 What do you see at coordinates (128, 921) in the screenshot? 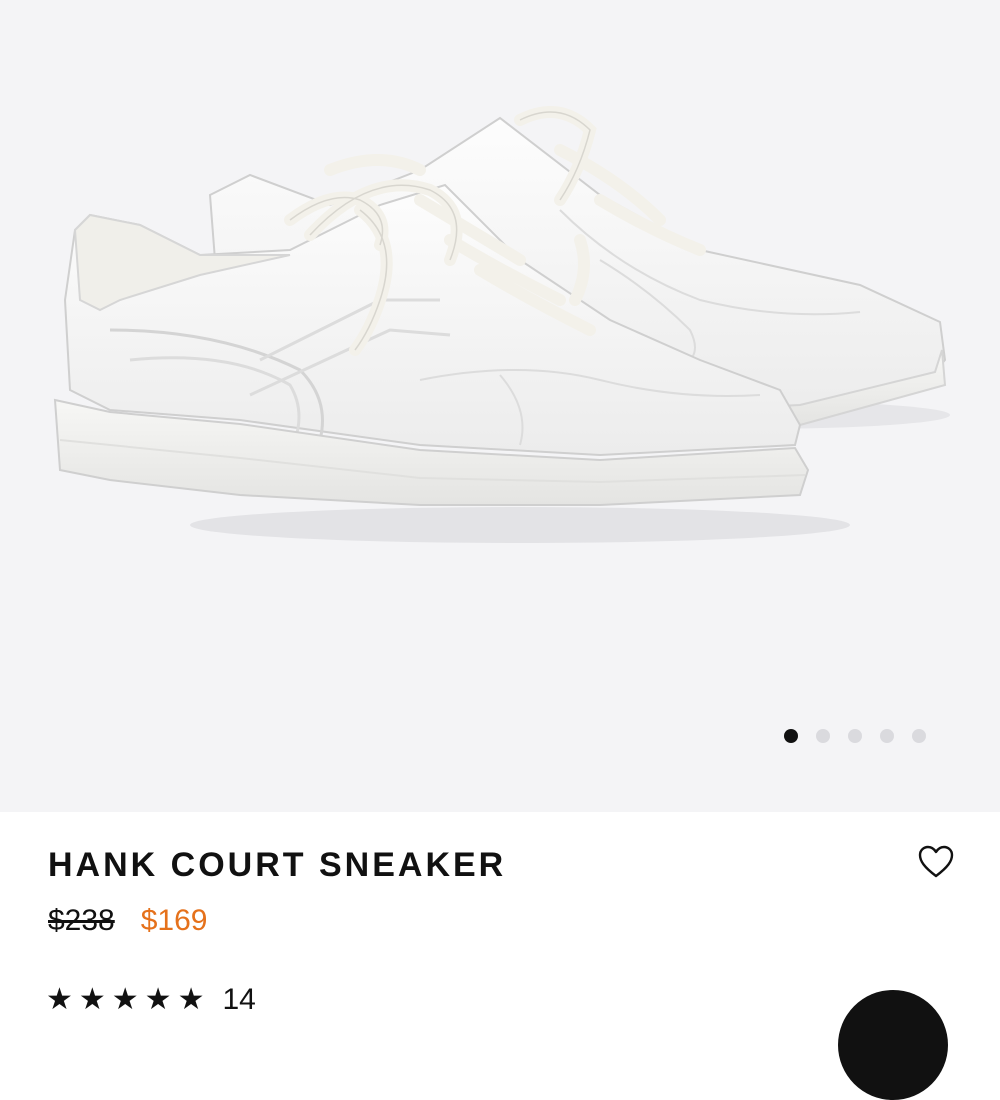
I see `price-row: $238 $169` at bounding box center [128, 921].